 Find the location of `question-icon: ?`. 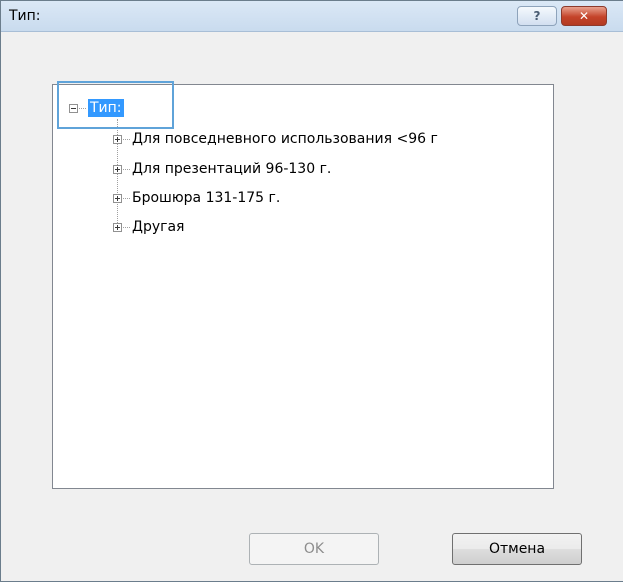

question-icon: ? is located at coordinates (537, 16).